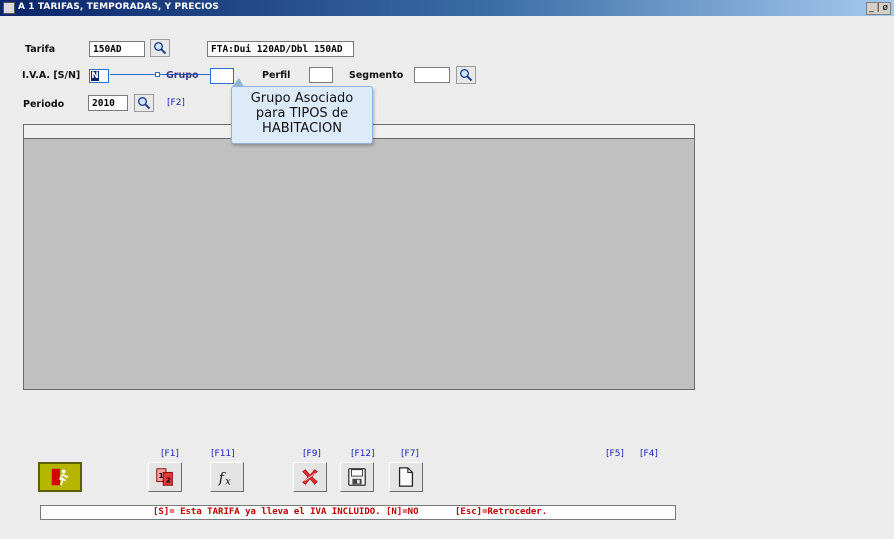 The width and height of the screenshot is (894, 539). What do you see at coordinates (410, 454) in the screenshot?
I see `f7-hint: [F7]` at bounding box center [410, 454].